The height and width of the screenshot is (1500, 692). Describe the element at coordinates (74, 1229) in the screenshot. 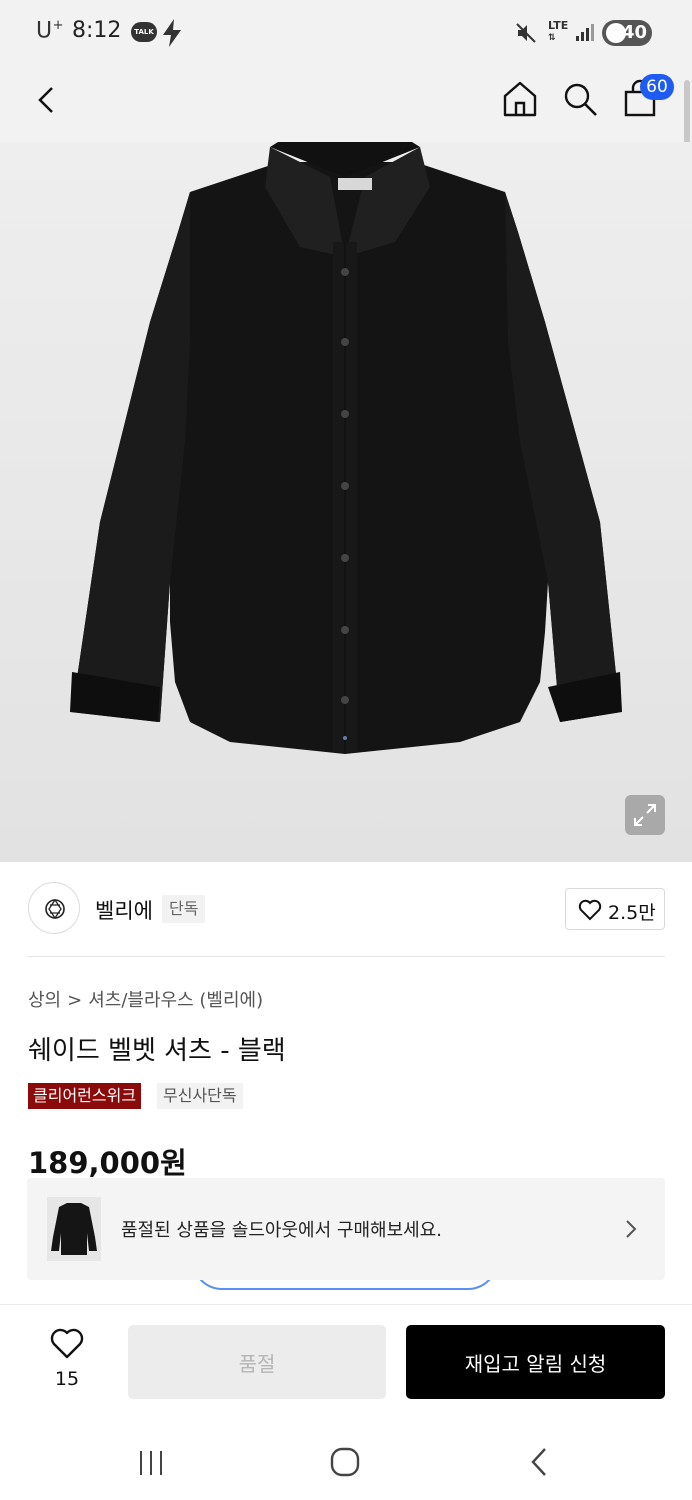

I see `product-thumbnail` at that location.